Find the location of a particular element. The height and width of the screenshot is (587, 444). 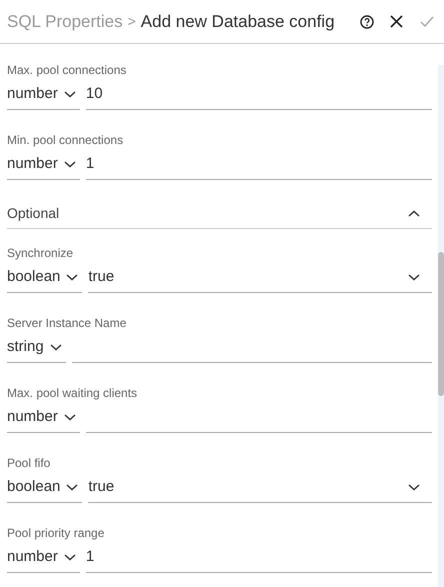

field-label: Synchronize is located at coordinates (40, 253).